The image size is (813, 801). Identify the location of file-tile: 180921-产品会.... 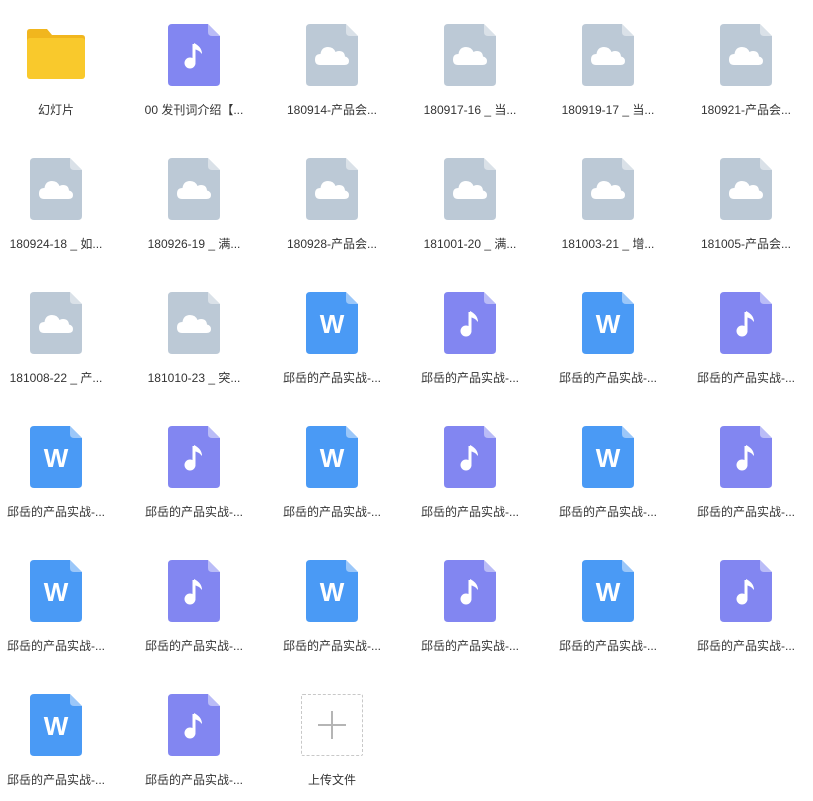
(746, 64).